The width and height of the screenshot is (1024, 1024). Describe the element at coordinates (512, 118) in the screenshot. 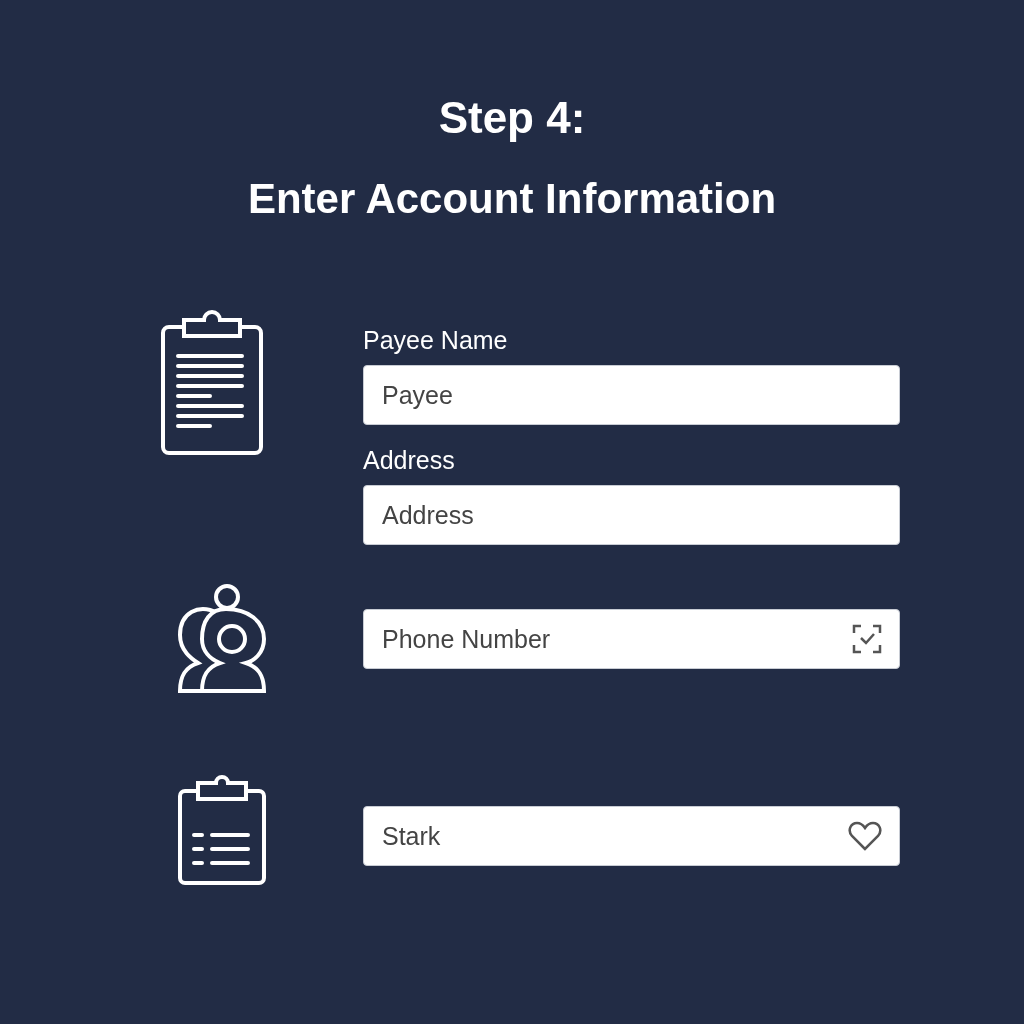

I see `step-heading: Step 4:` at that location.